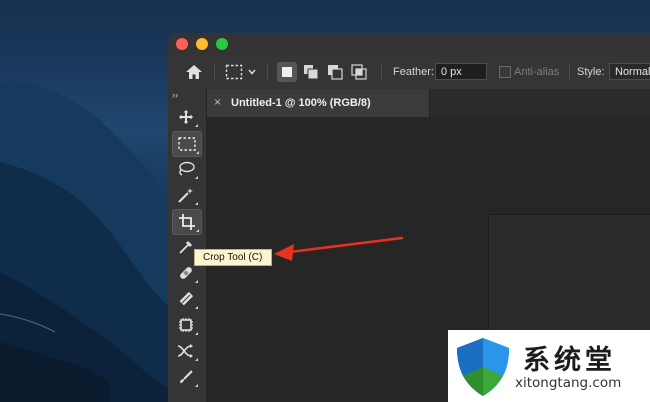 The height and width of the screenshot is (402, 650). I want to click on new-selection-icon, so click(287, 72).